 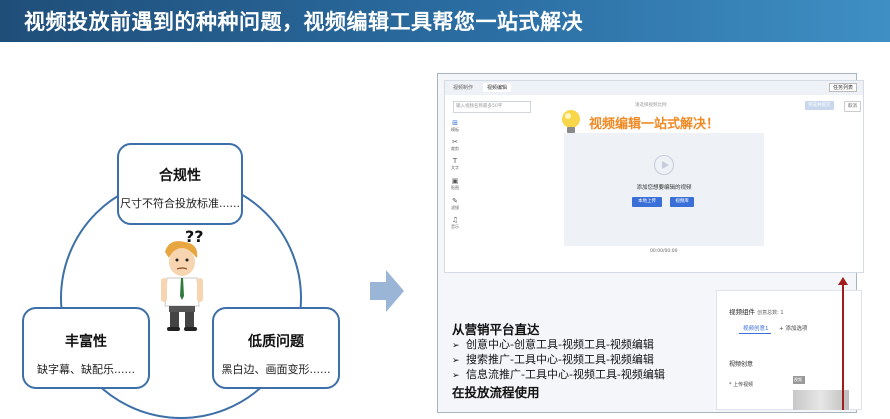 What do you see at coordinates (492, 107) in the screenshot?
I see `video-name-input: 输入视频名称最多50字` at bounding box center [492, 107].